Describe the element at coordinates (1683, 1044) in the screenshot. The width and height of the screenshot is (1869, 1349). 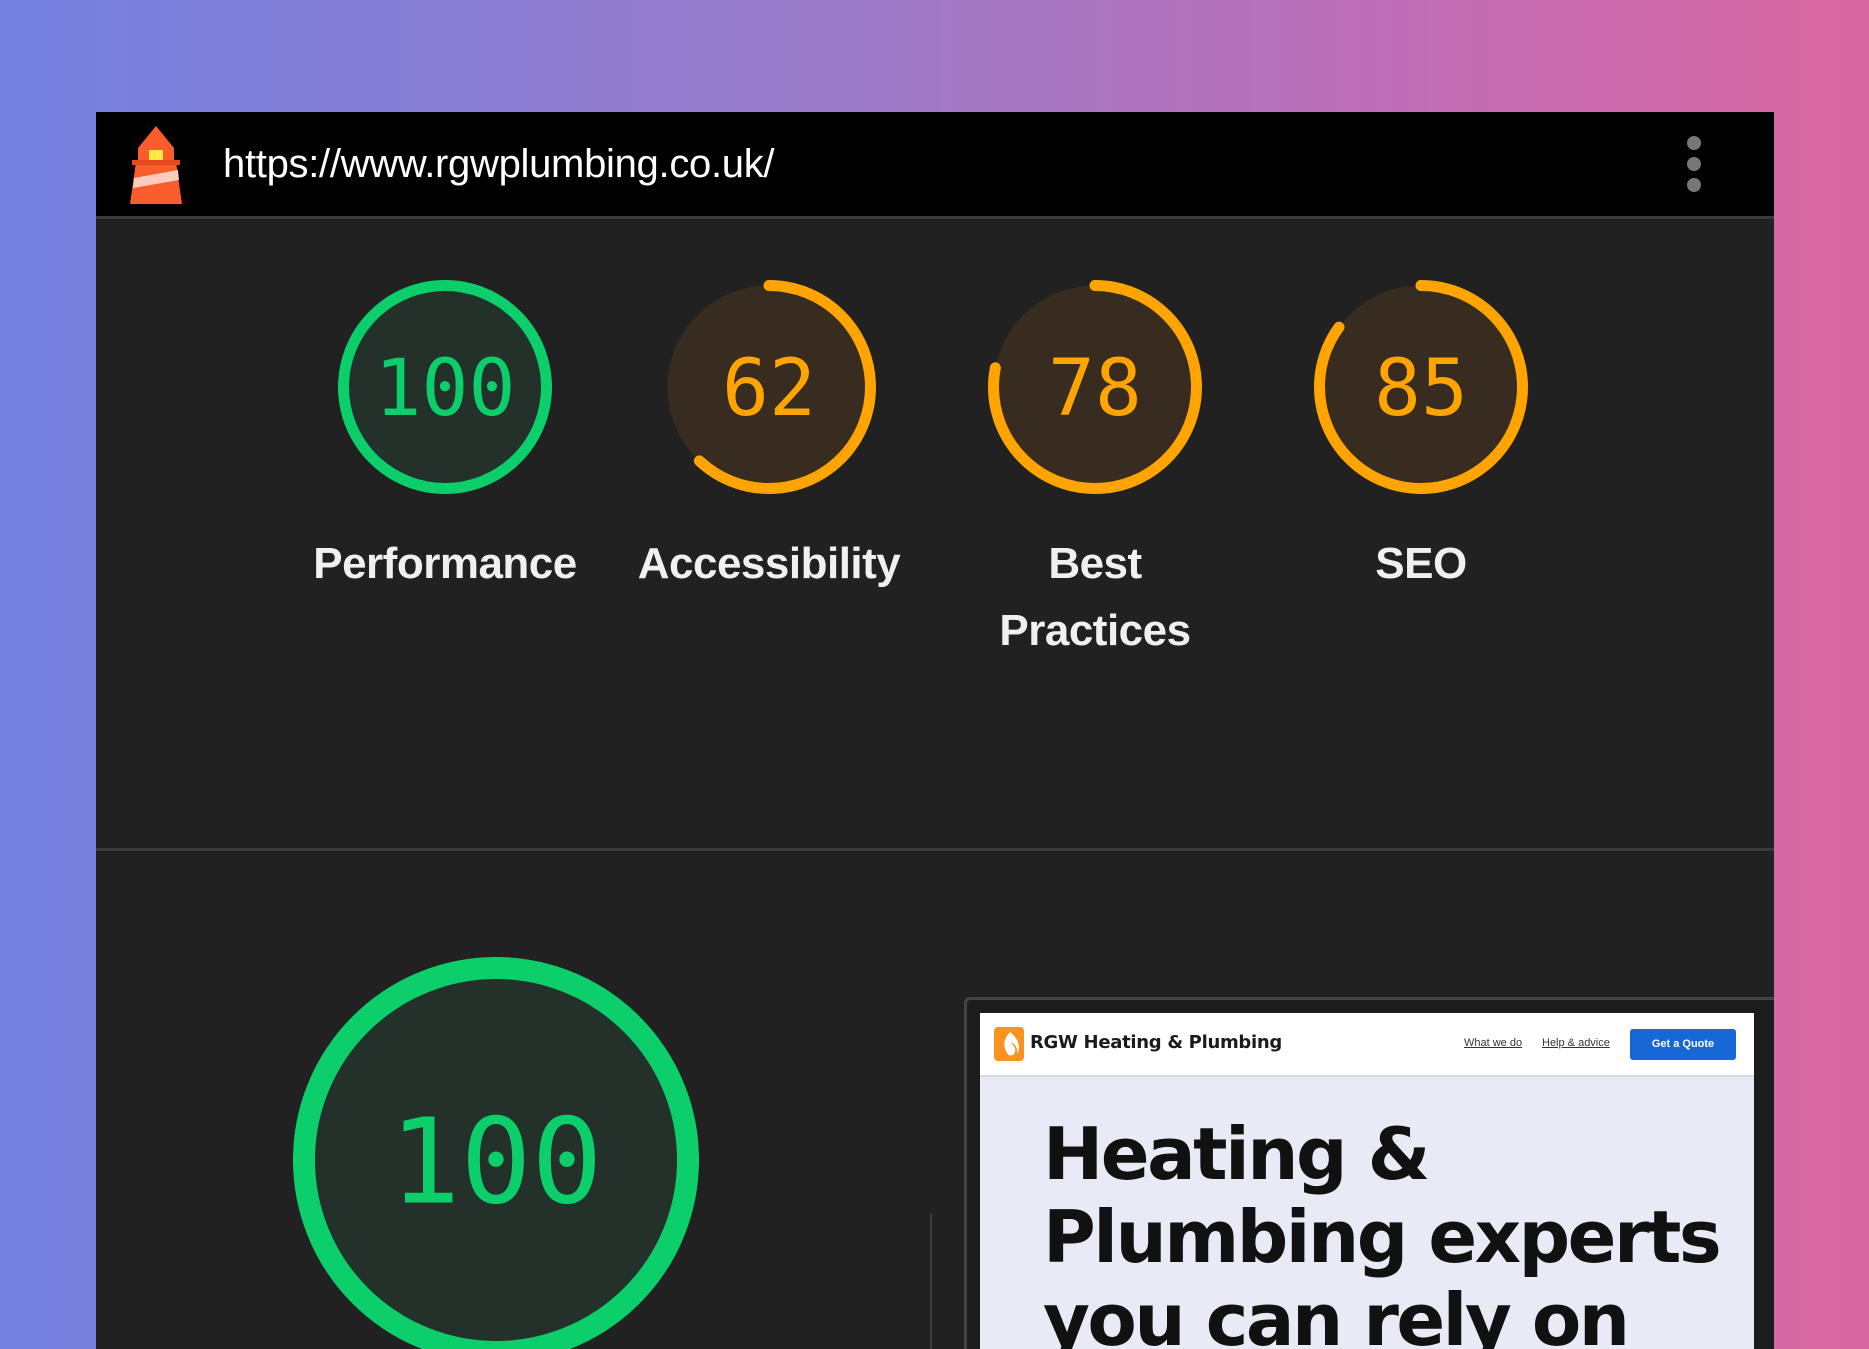
I see `site-get-quote-button: Get a Quote` at that location.